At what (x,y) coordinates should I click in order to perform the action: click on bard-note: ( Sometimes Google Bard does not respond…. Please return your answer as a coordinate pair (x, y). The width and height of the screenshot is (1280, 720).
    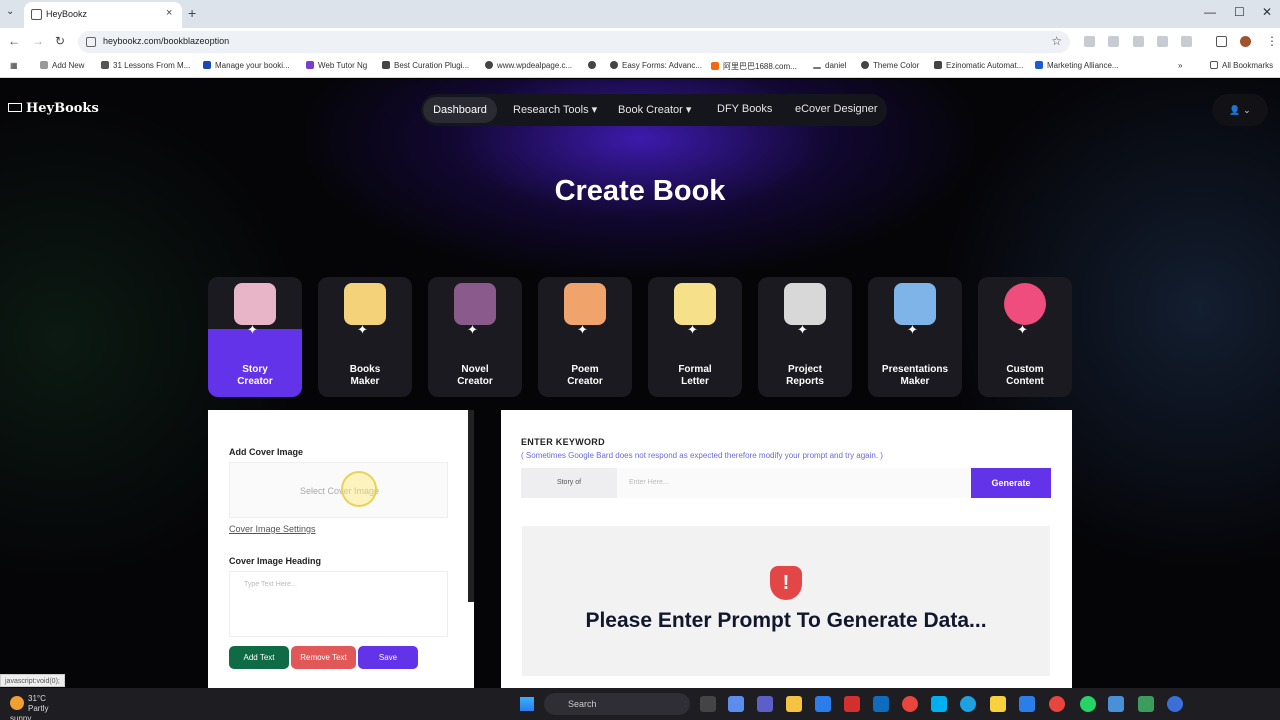
    Looking at the image, I should click on (702, 455).